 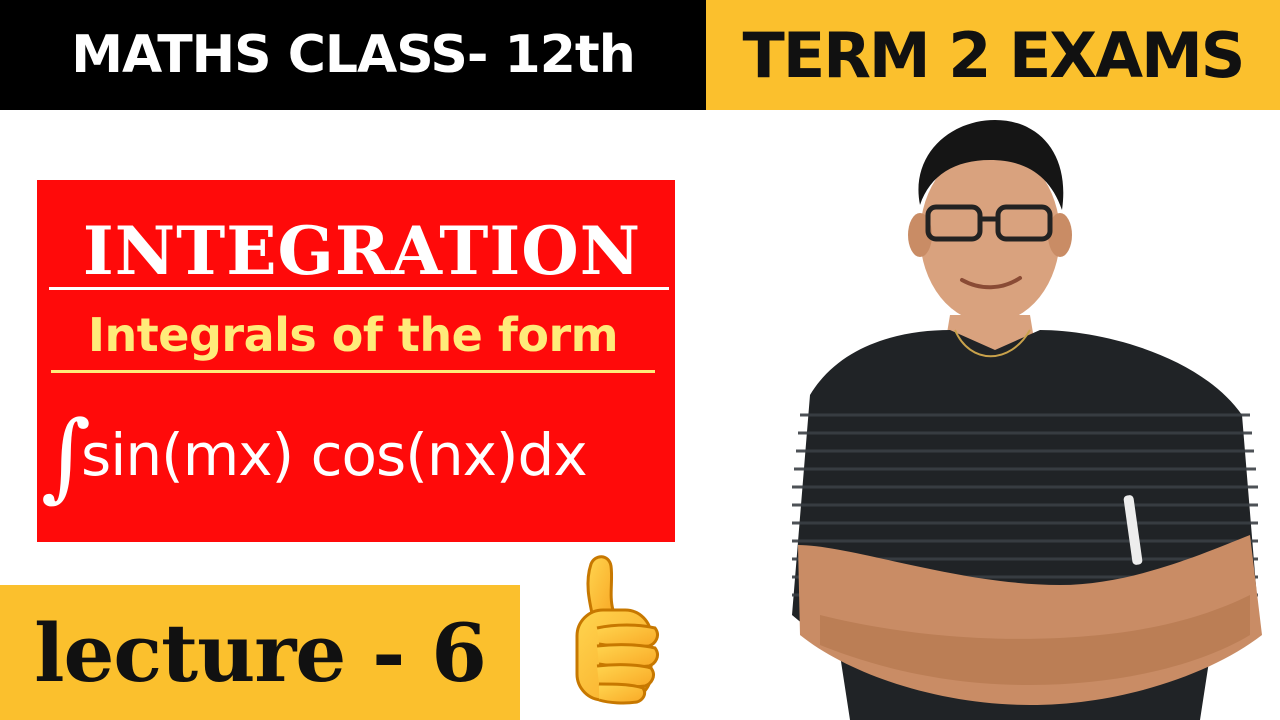 I want to click on exam-label: TERM 2 EXAMS, so click(x=994, y=55).